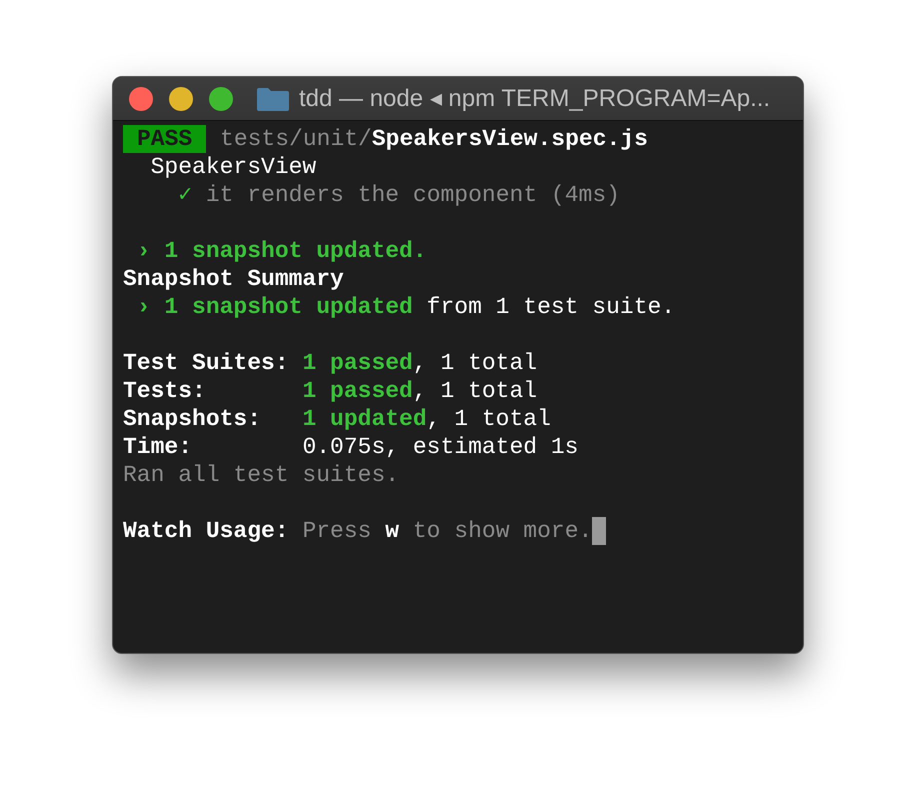  What do you see at coordinates (141, 98) in the screenshot?
I see `close-button` at bounding box center [141, 98].